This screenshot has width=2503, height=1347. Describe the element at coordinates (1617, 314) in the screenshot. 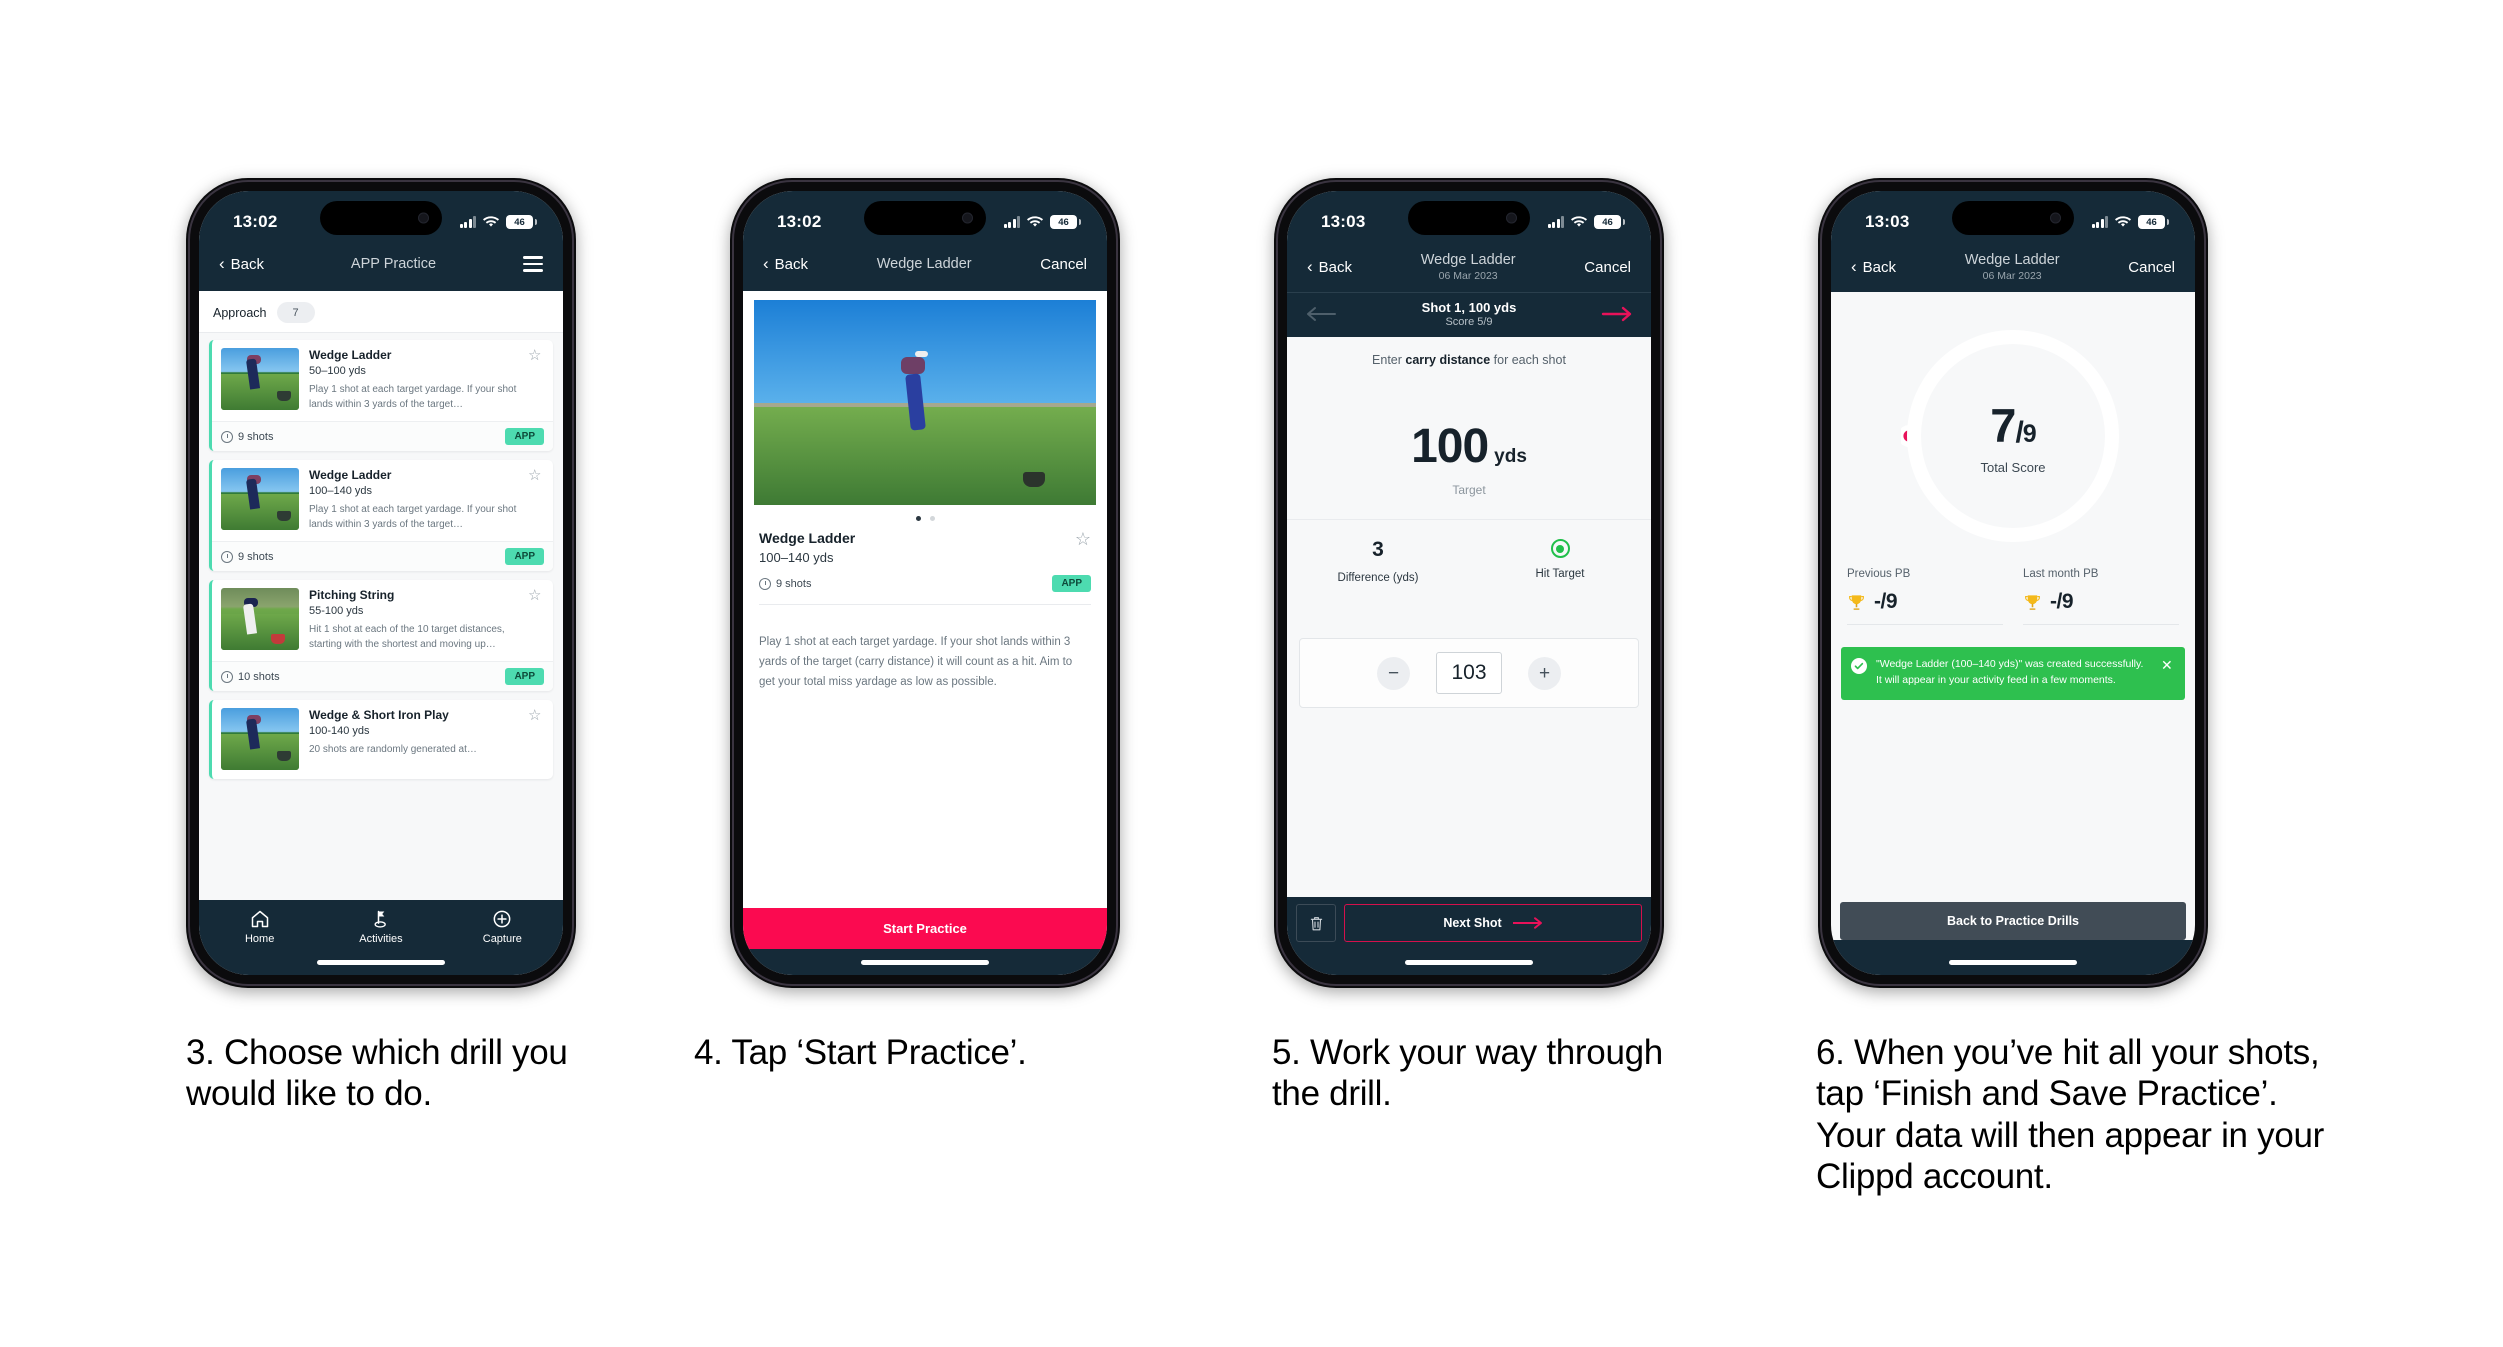

I see `next-shot-arrow-icon` at that location.